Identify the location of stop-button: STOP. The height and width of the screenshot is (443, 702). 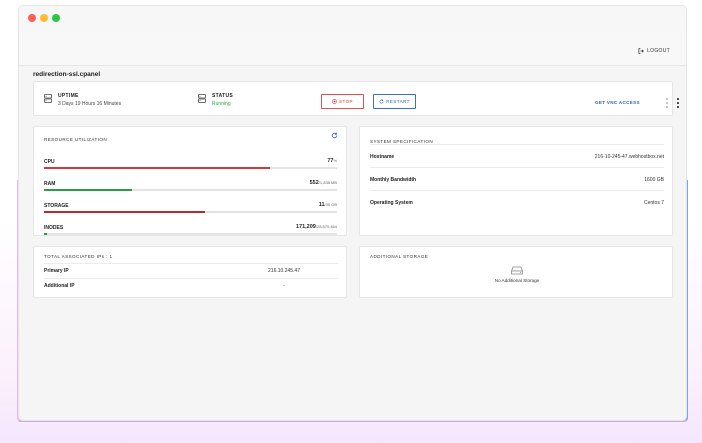
(342, 101).